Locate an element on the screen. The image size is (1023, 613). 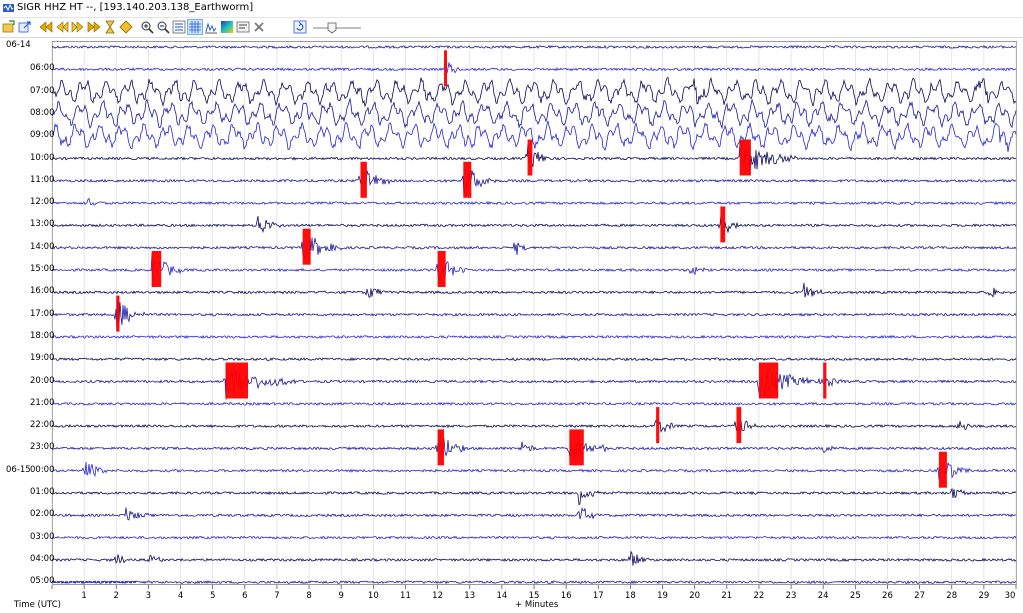
minutes-axis-label: + Minutes is located at coordinates (537, 605).